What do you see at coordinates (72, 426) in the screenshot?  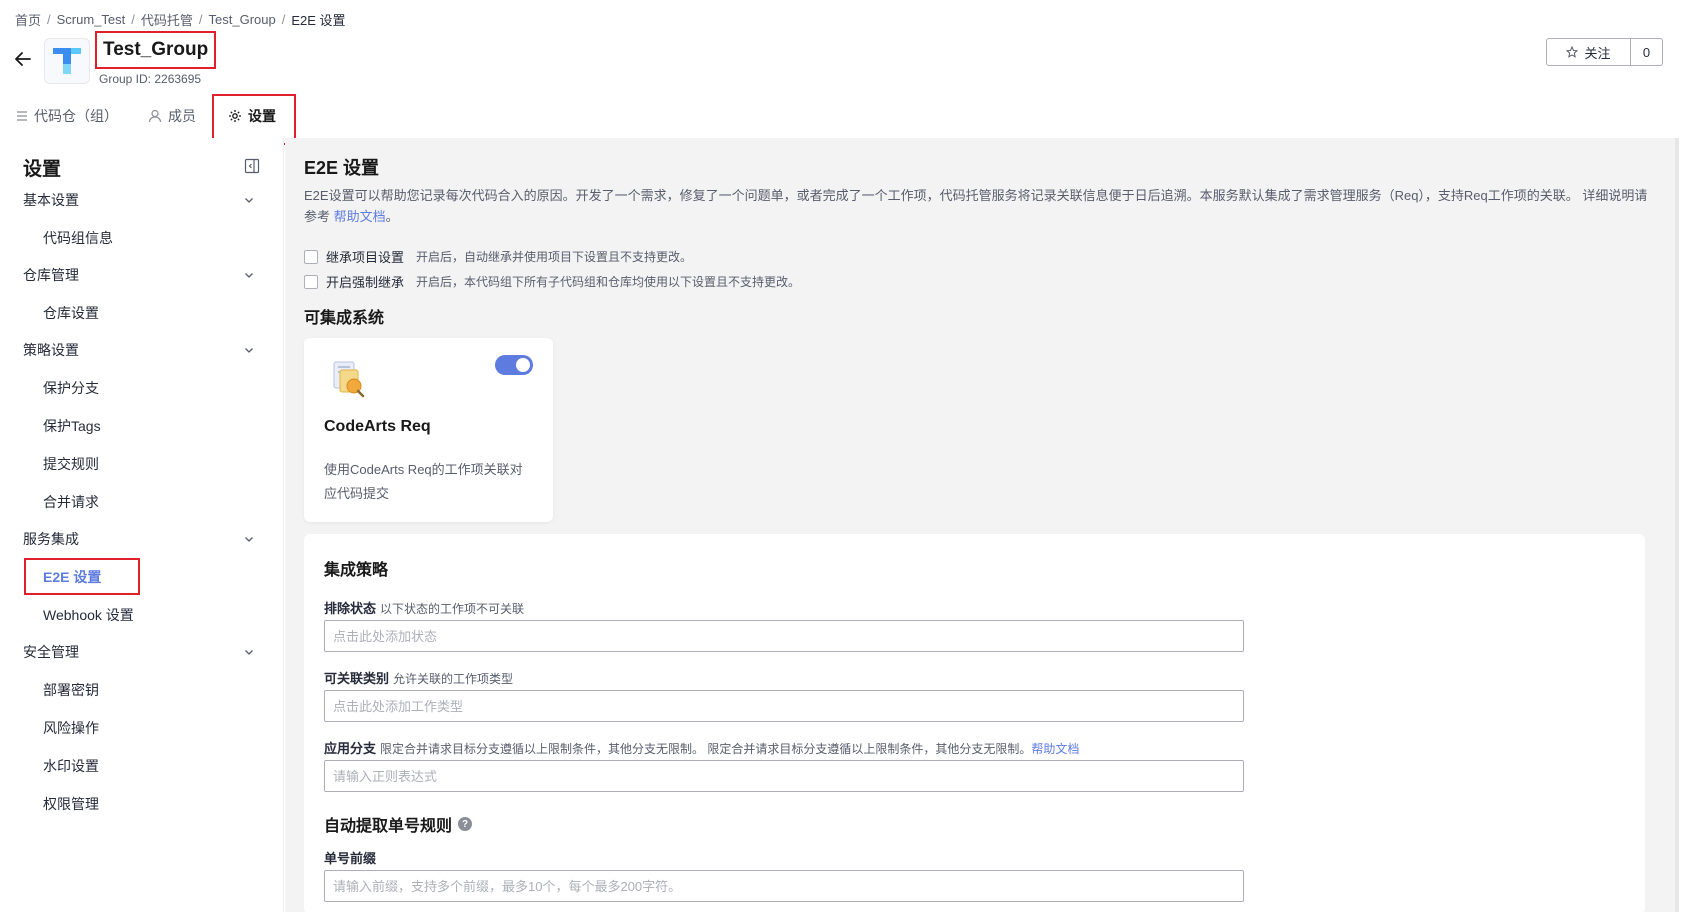 I see `sidebar-item-protected-tags: 保护Tags` at bounding box center [72, 426].